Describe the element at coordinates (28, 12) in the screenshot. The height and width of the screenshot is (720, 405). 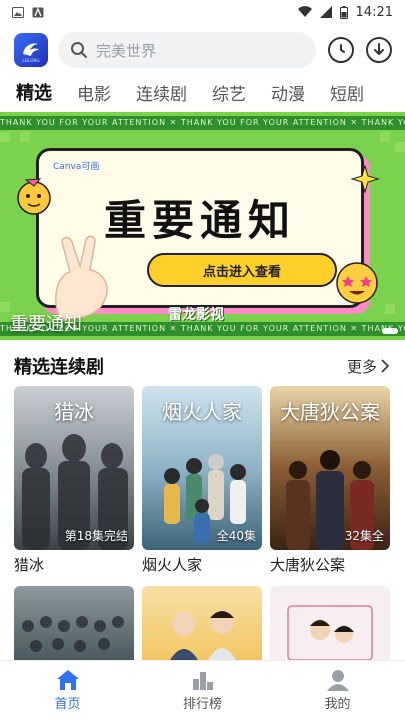
I see `status-notifications` at that location.